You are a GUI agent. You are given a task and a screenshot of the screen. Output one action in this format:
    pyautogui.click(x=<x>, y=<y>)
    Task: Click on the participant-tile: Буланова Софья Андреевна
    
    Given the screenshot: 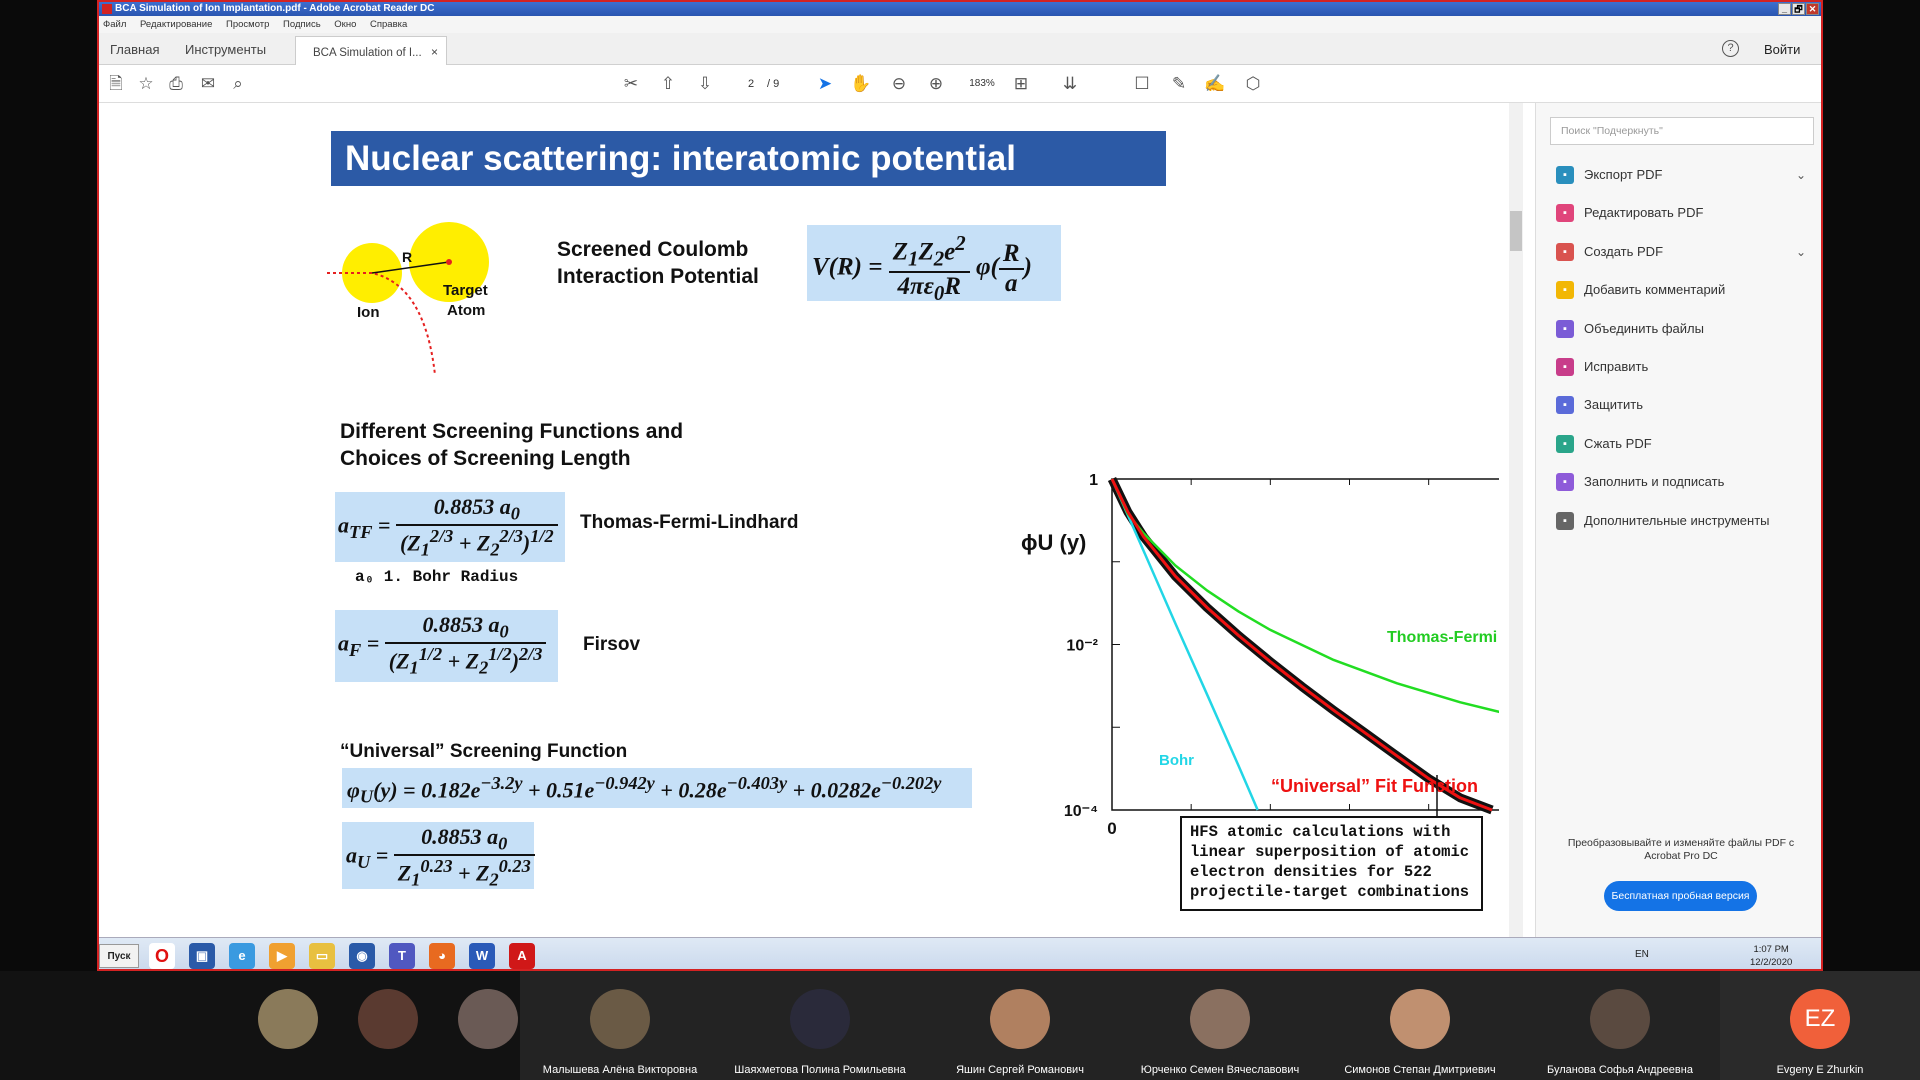 What is the action you would take?
    pyautogui.click(x=1620, y=1025)
    